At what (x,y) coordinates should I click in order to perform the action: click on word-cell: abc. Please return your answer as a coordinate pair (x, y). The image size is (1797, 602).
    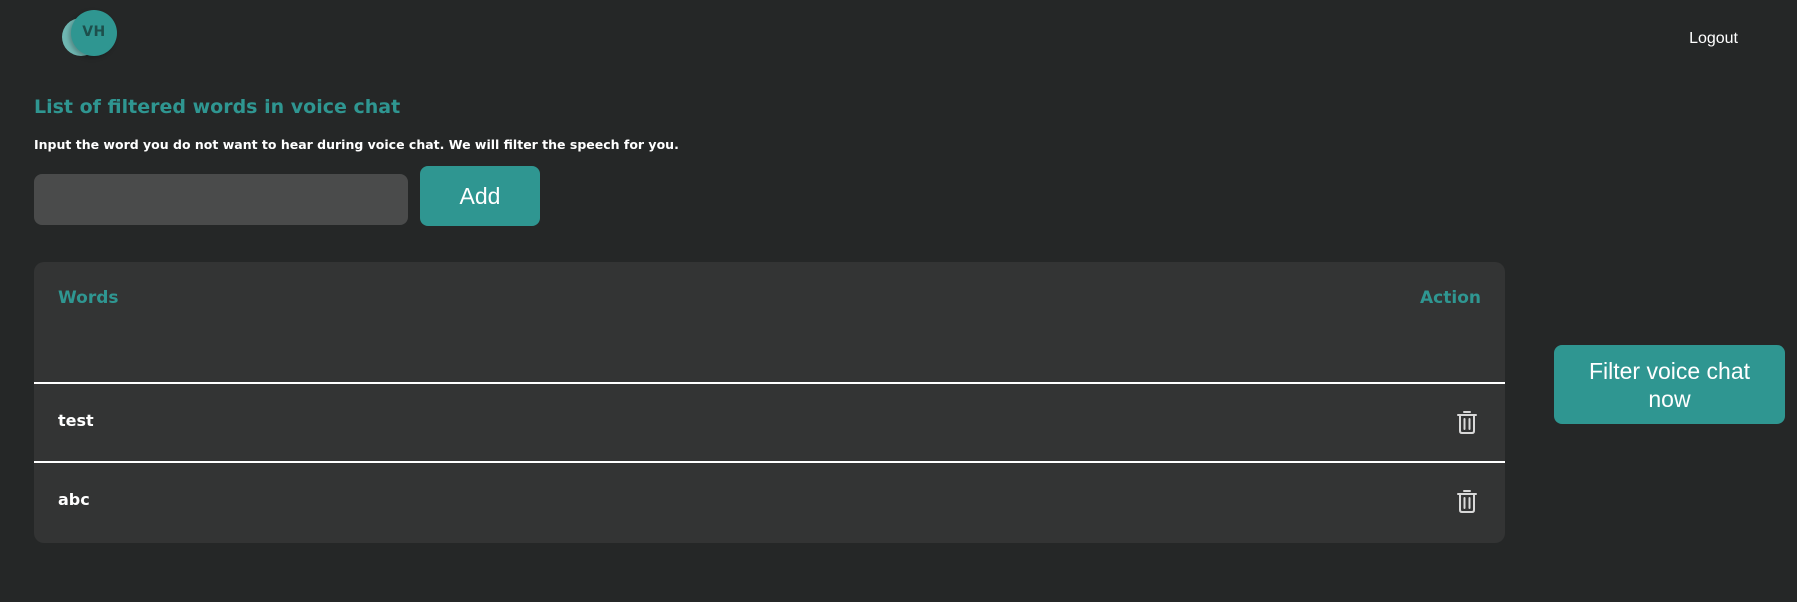
    Looking at the image, I should click on (74, 499).